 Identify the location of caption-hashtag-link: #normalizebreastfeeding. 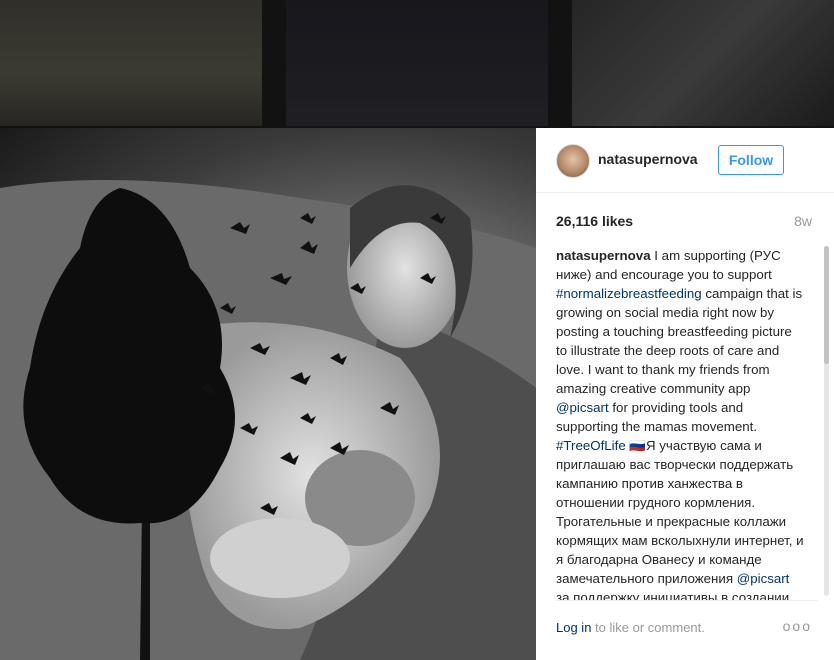
(629, 293).